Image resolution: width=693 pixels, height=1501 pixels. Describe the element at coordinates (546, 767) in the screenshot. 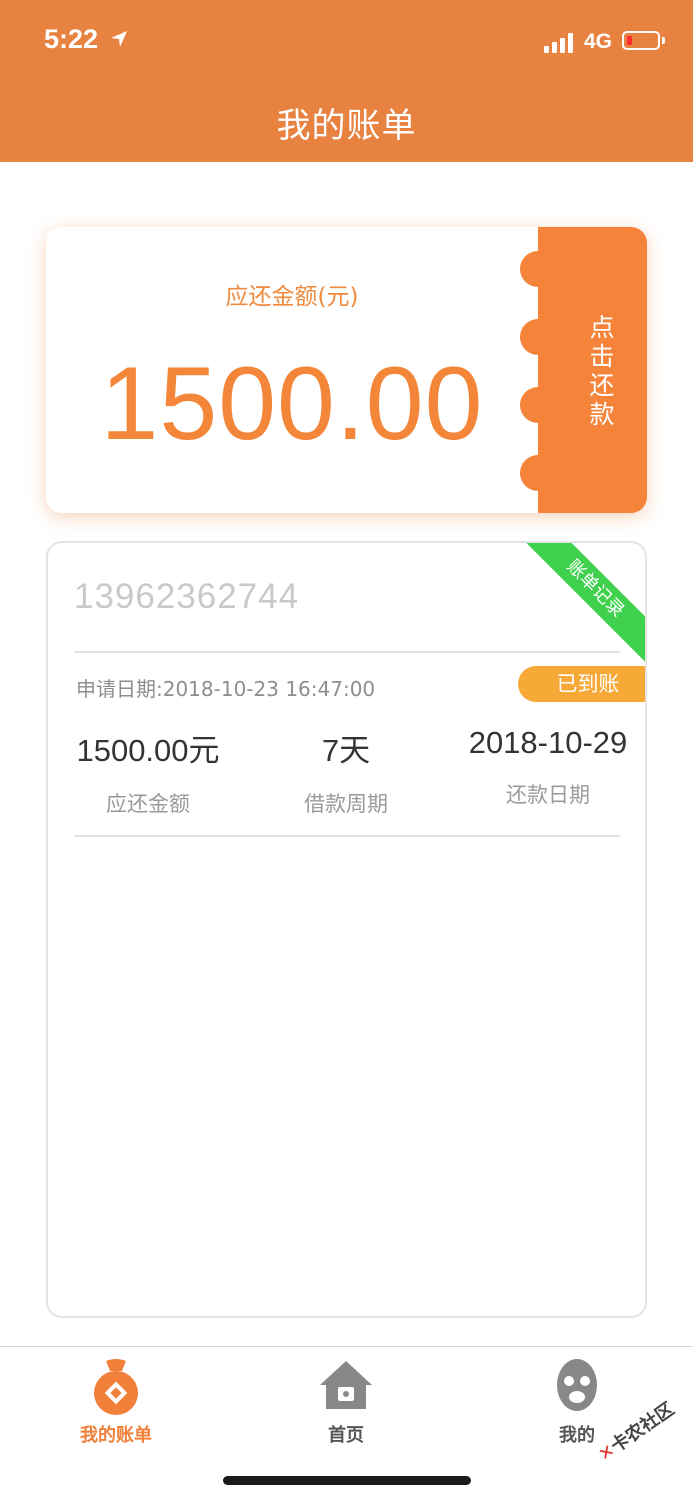

I see `stat-repay-date: 2018-10-29 还款日期` at that location.